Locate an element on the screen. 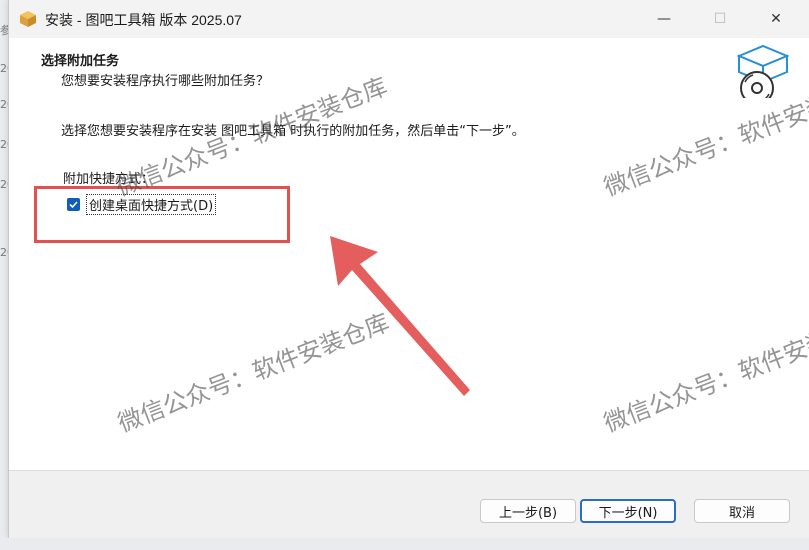  shortcut-group-label: 附加快捷方式： is located at coordinates (109, 179).